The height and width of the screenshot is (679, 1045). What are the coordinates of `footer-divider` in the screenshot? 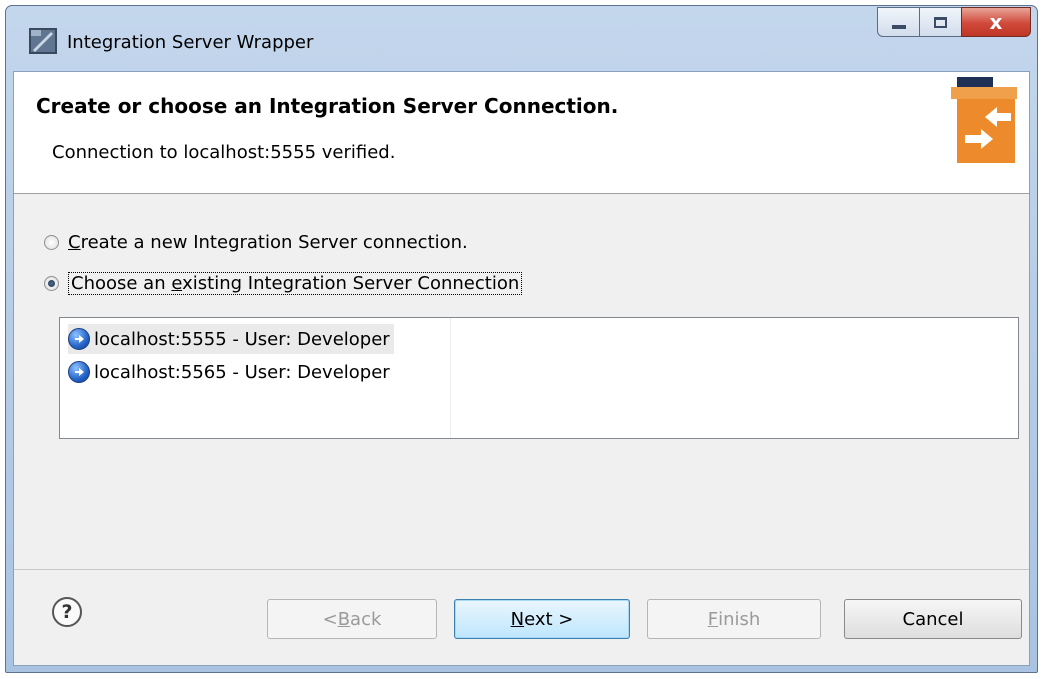 It's located at (521, 569).